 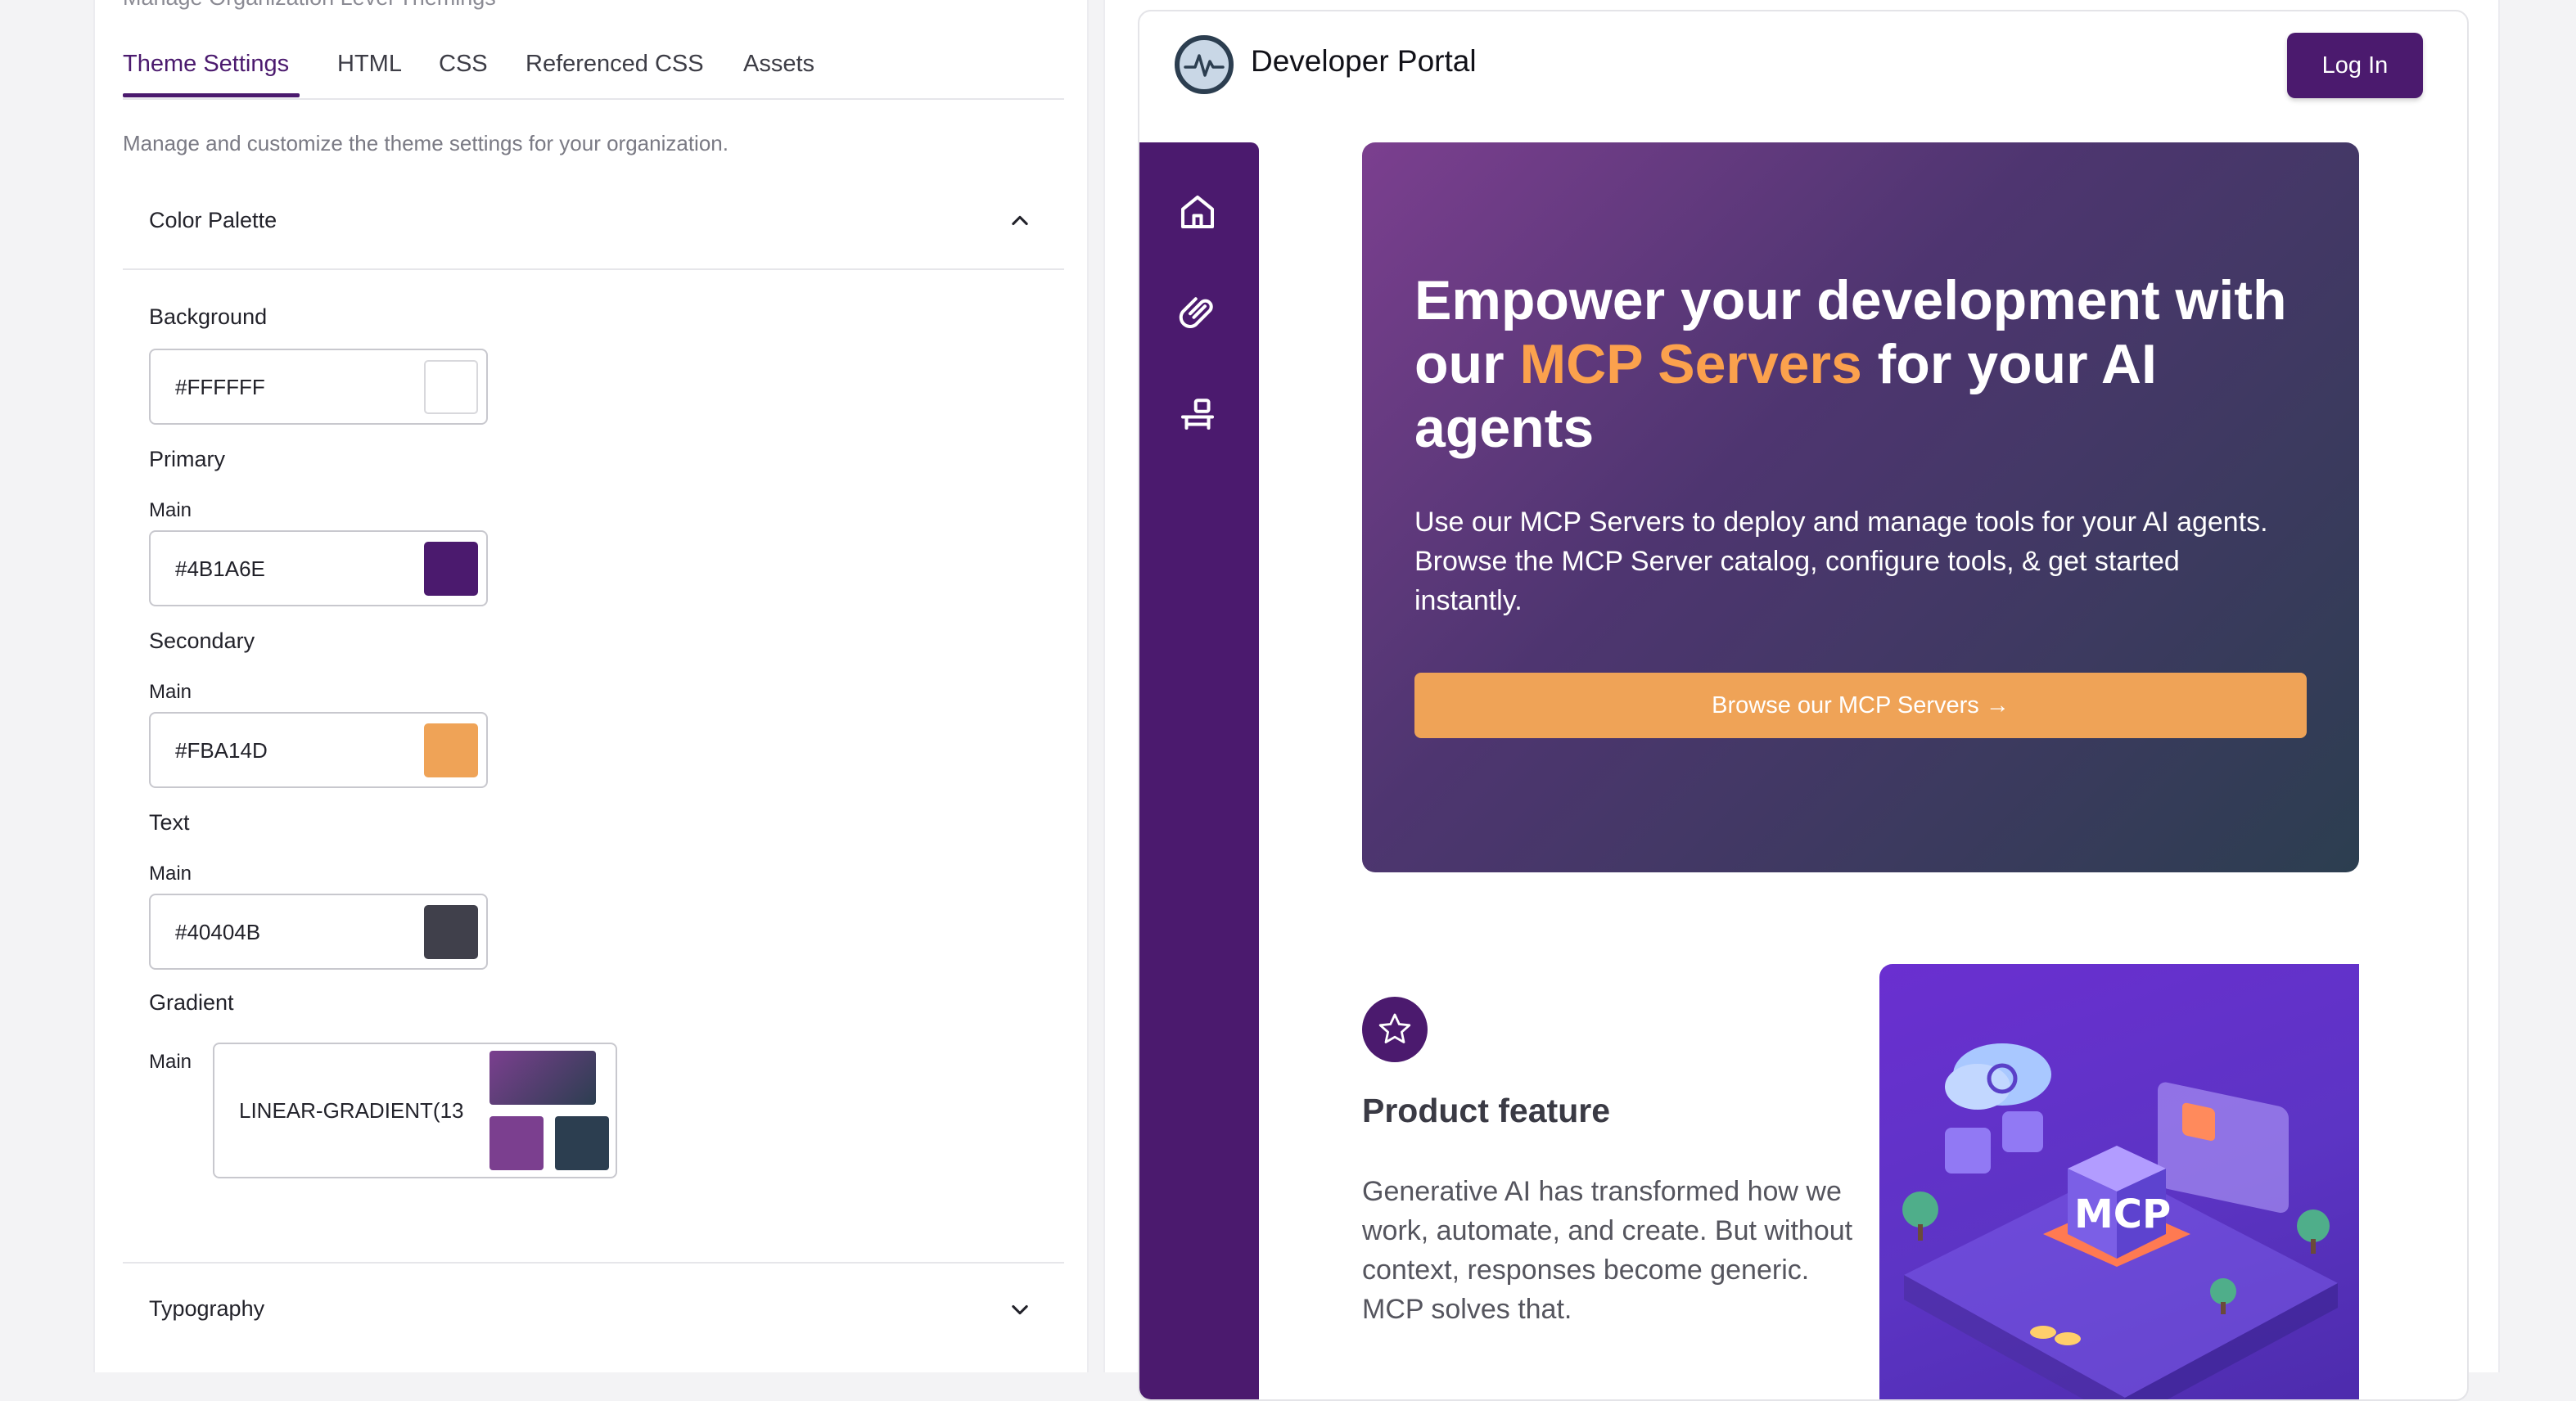 What do you see at coordinates (1860, 705) in the screenshot?
I see `browse-mcp-servers-button: Browse our MCP Servers →` at bounding box center [1860, 705].